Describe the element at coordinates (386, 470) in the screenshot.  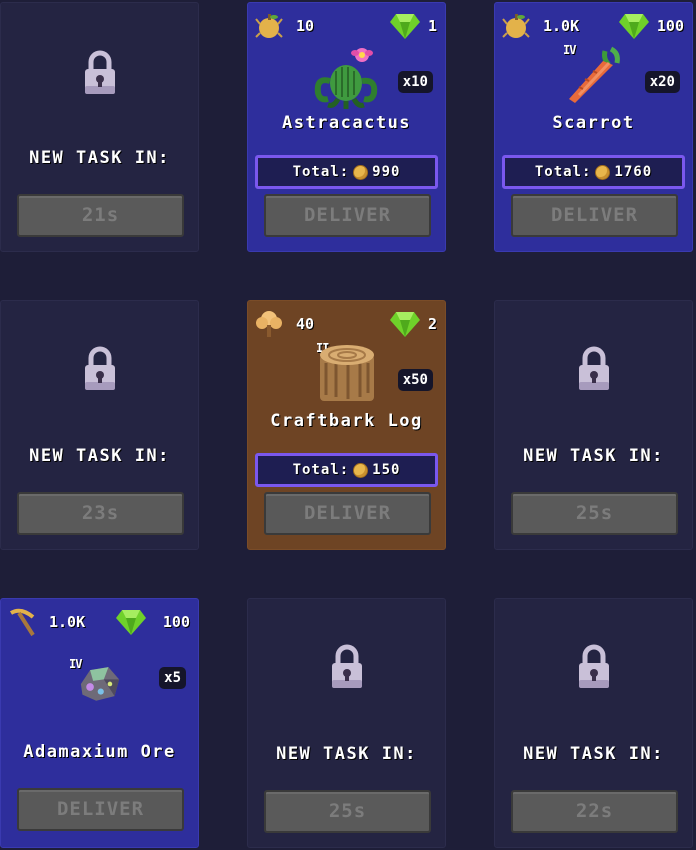
I see `total-value: 150` at that location.